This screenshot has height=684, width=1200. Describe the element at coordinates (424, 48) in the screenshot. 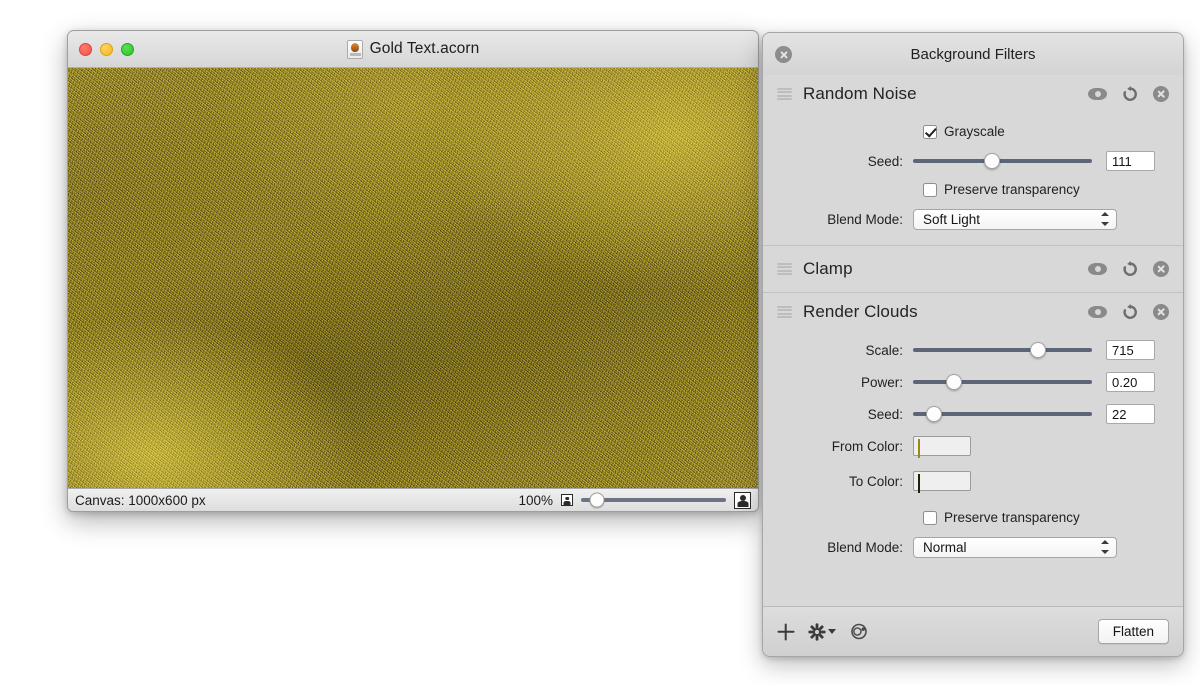

I see `document-title: Gold Text.acorn` at that location.